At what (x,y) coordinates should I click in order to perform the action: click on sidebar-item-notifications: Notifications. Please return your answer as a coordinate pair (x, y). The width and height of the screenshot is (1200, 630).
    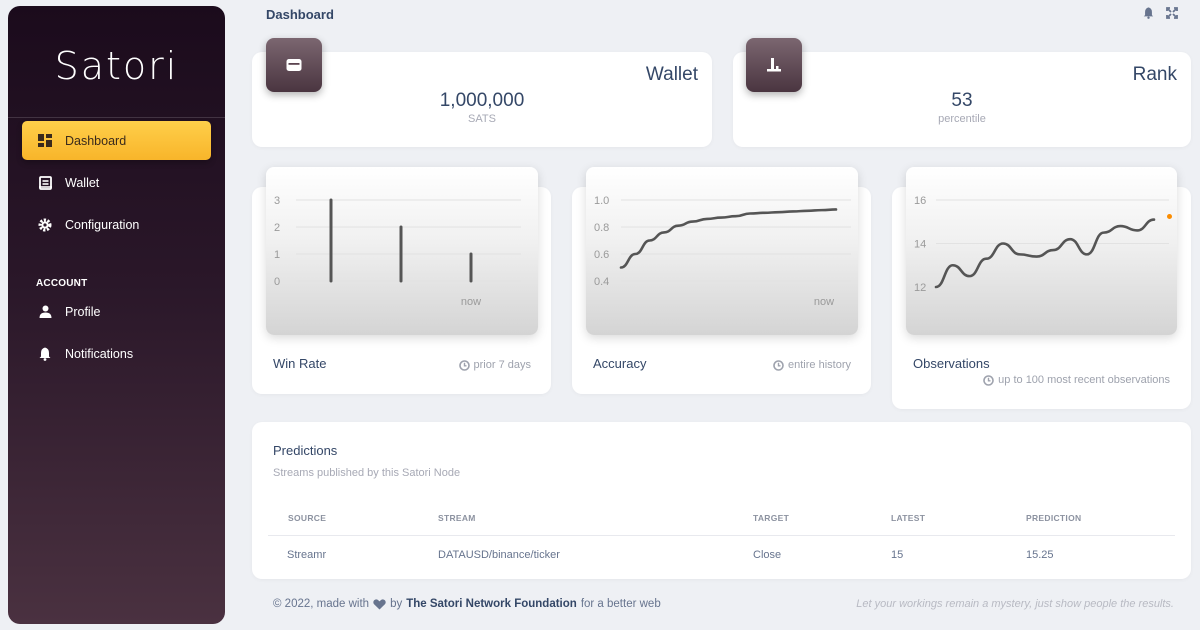
    Looking at the image, I should click on (116, 353).